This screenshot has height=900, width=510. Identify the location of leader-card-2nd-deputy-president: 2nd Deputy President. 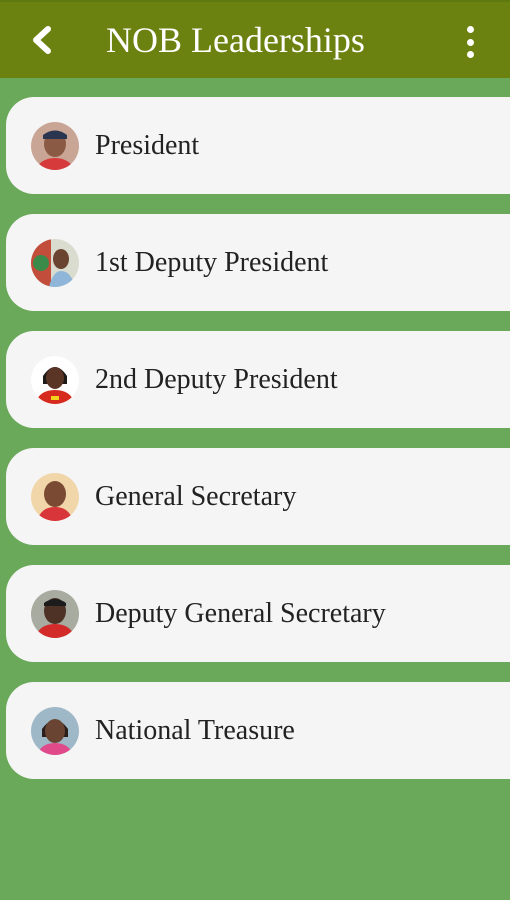
(258, 379).